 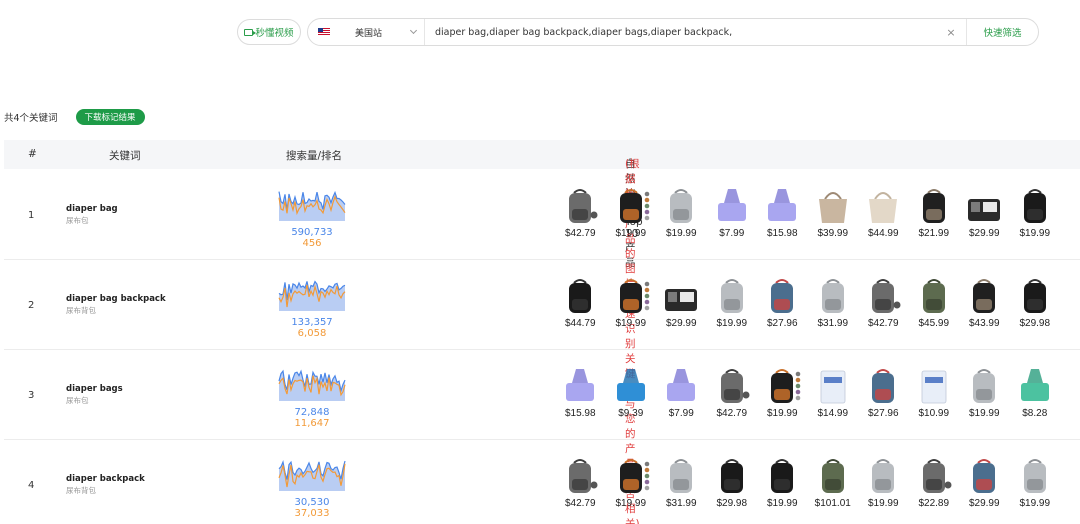 What do you see at coordinates (684, 32) in the screenshot?
I see `keyword-search-input` at bounding box center [684, 32].